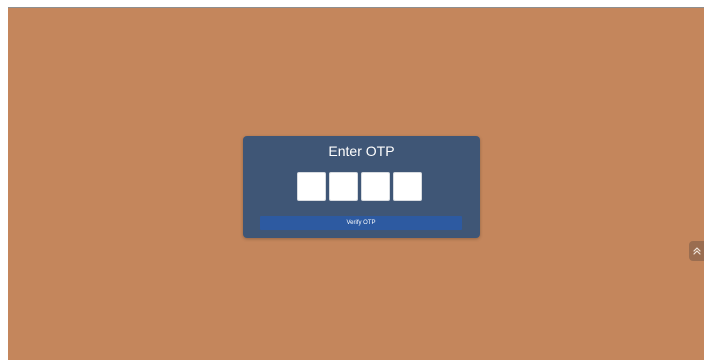 This screenshot has width=704, height=360. I want to click on otp-digit-2-input, so click(343, 186).